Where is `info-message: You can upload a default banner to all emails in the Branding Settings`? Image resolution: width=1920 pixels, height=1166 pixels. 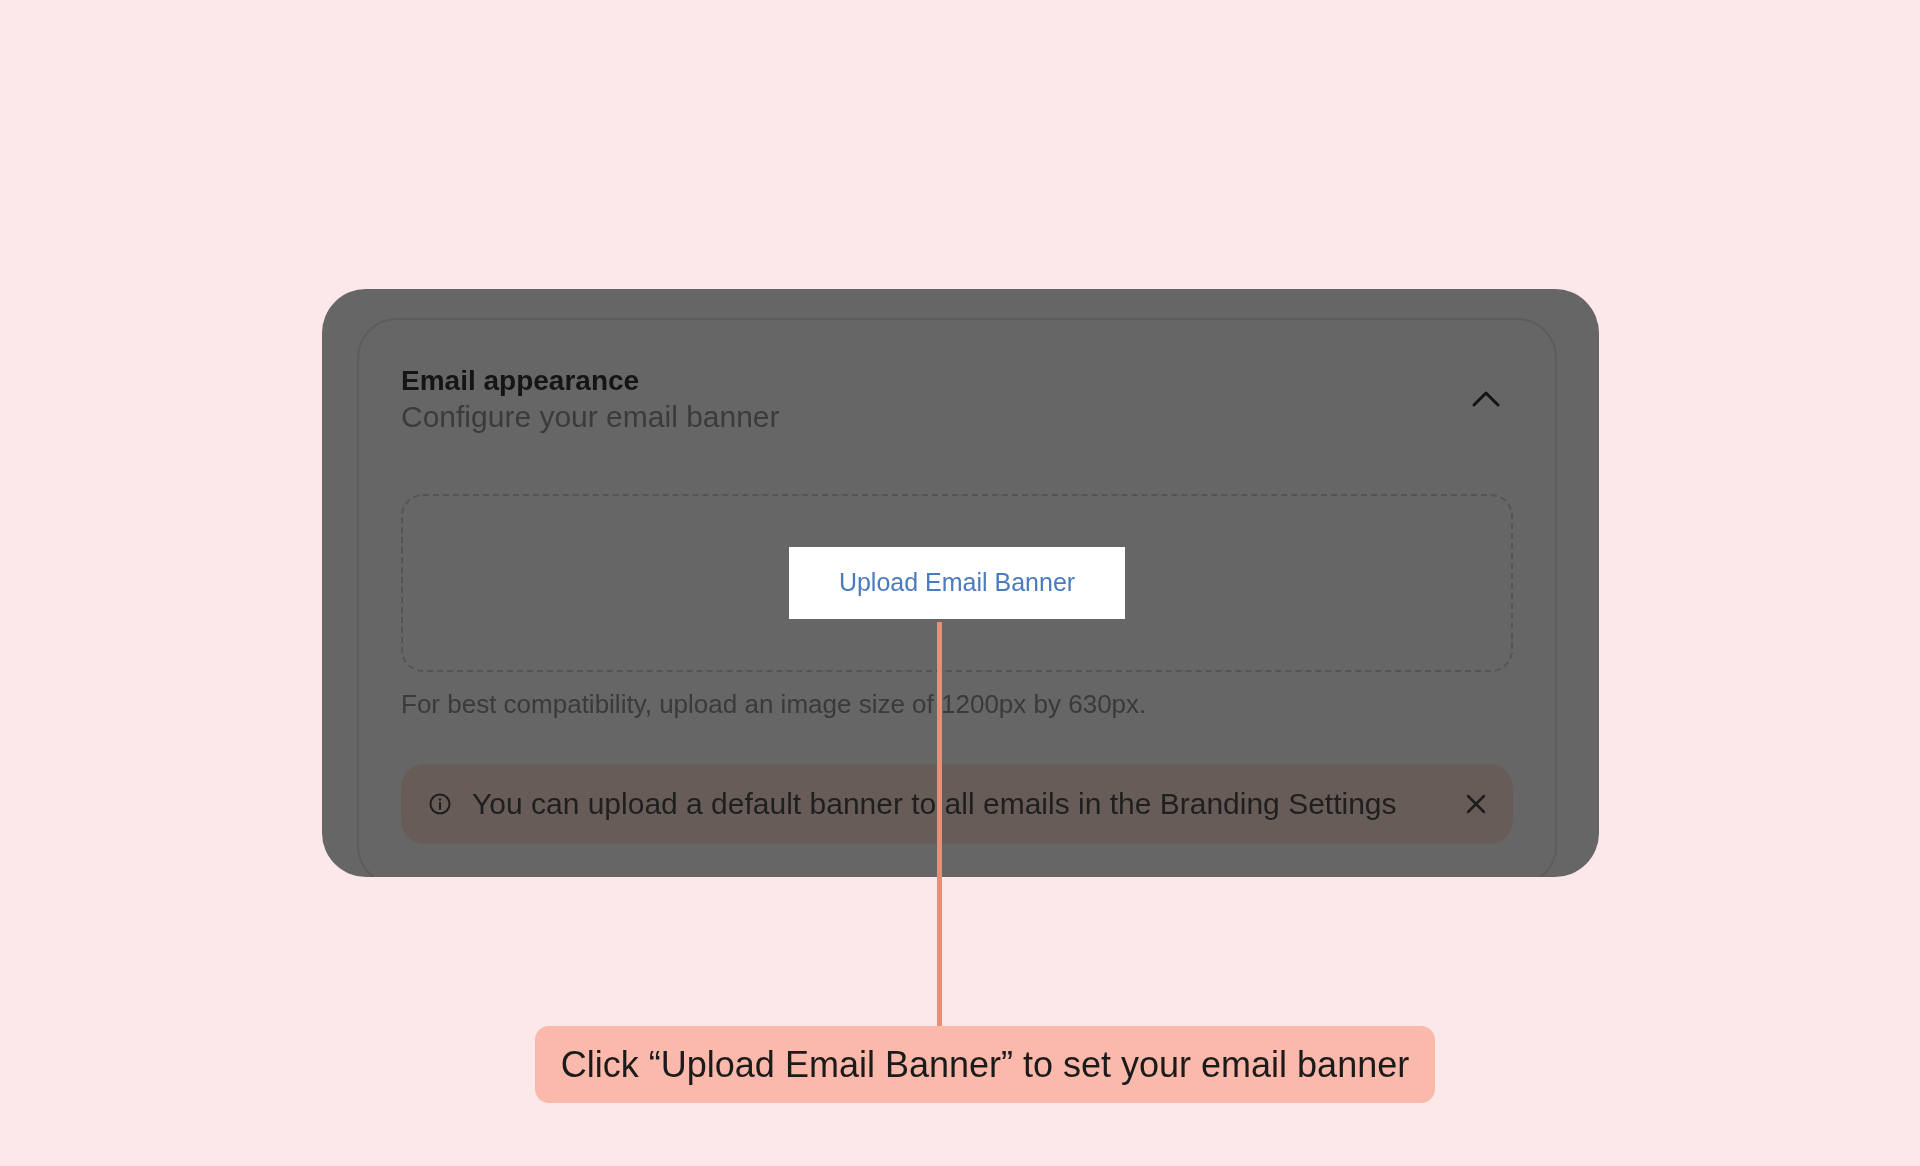 info-message: You can upload a default banner to all emails in the Branding Settings is located at coordinates (935, 804).